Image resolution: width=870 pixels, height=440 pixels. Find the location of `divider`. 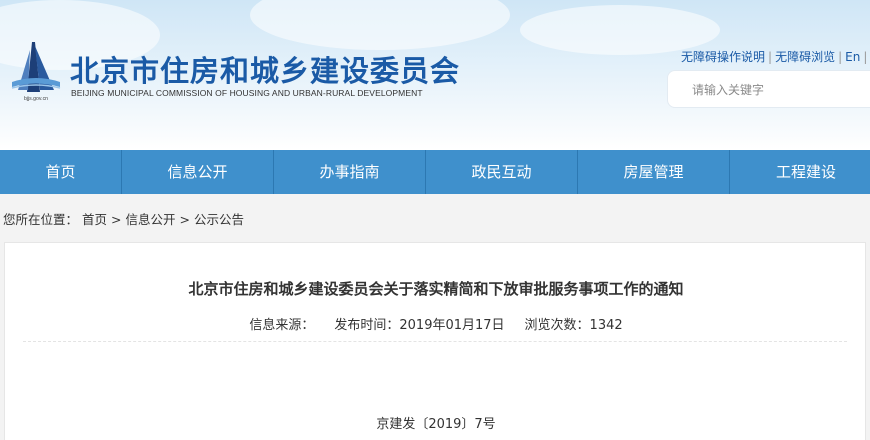

divider is located at coordinates (435, 341).